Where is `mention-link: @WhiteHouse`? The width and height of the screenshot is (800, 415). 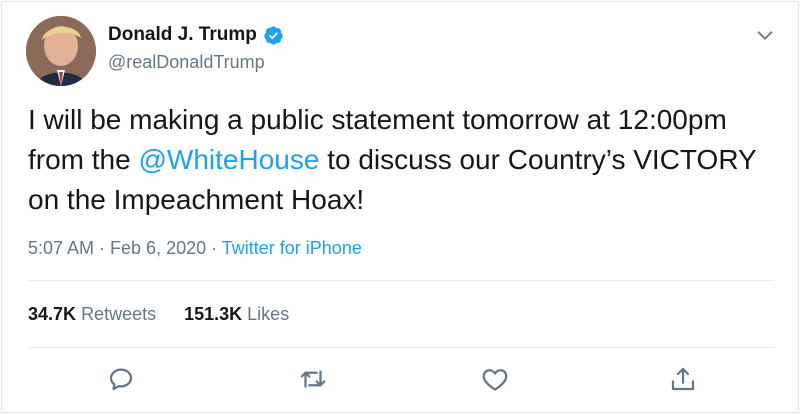 mention-link: @WhiteHouse is located at coordinates (228, 159).